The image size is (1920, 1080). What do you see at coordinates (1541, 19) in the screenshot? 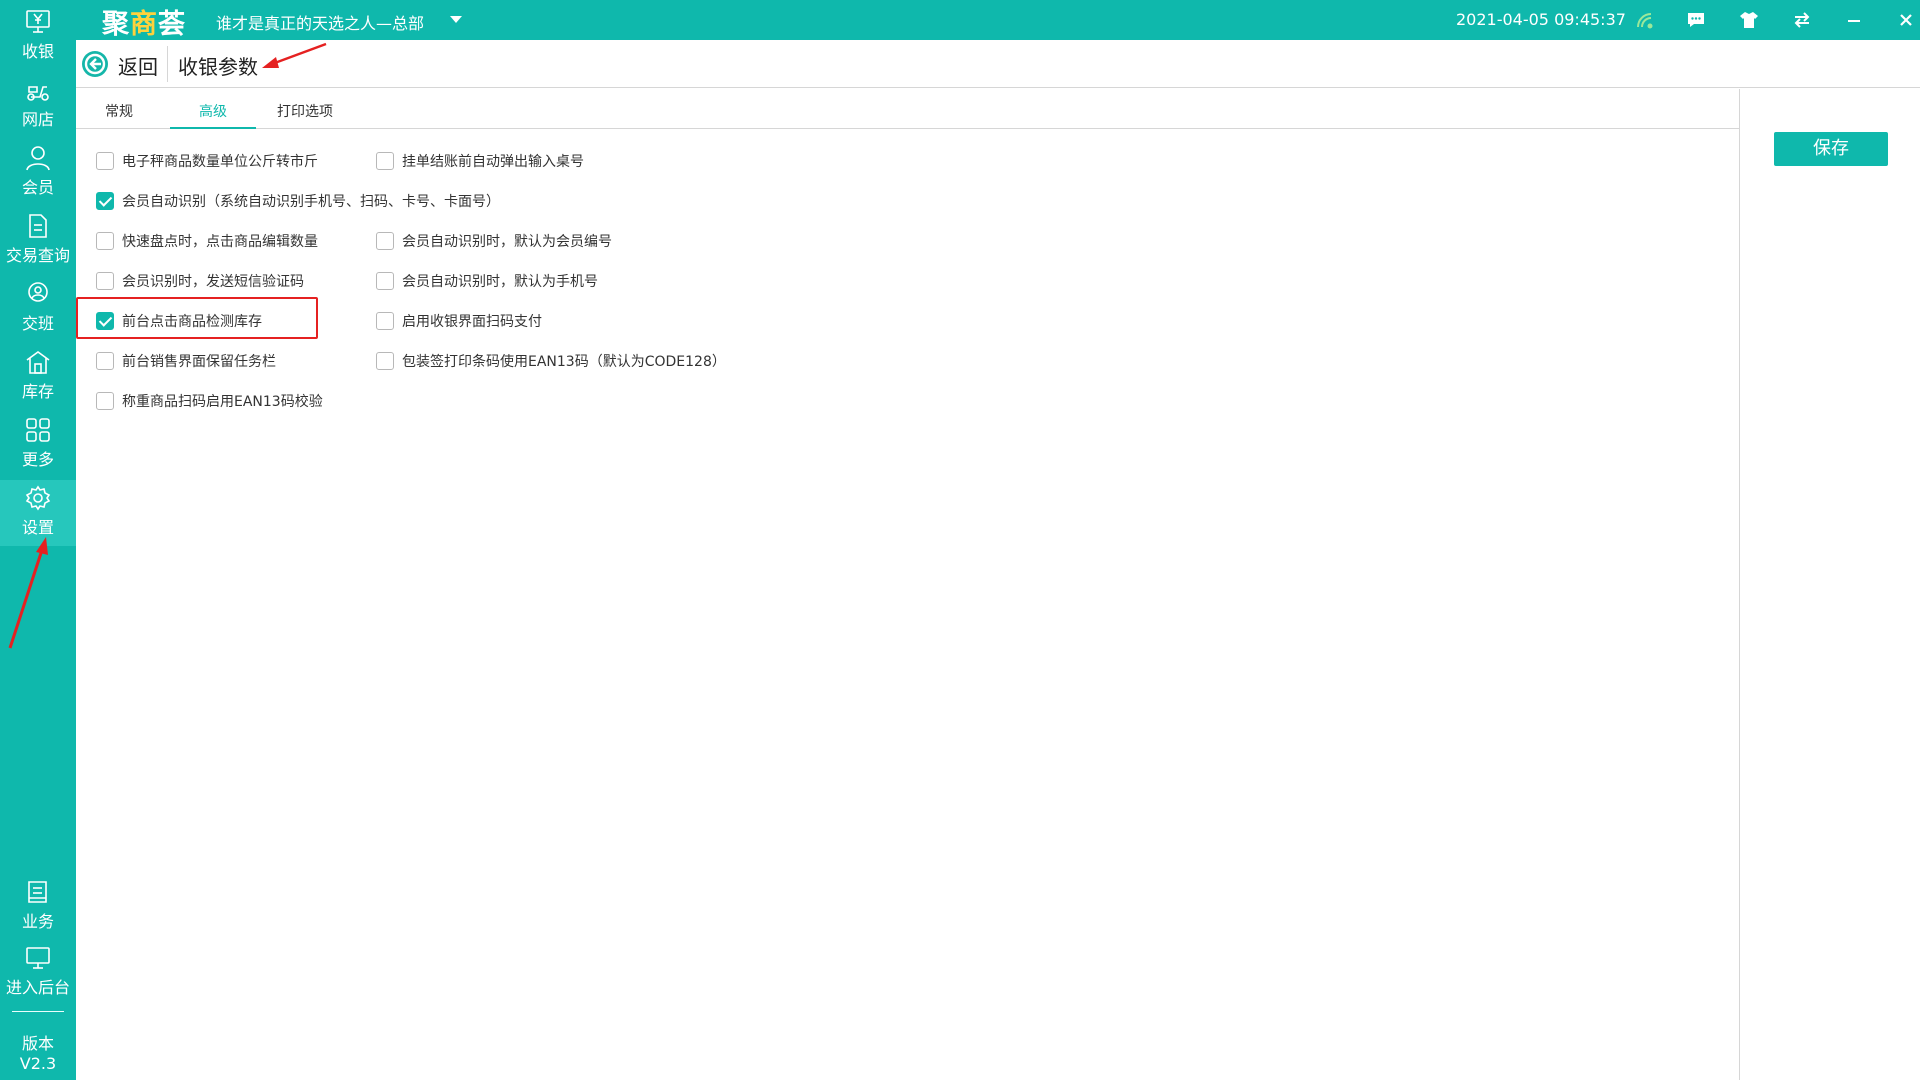
I see `datetime-display: 2021-04-05 09:45:37` at bounding box center [1541, 19].